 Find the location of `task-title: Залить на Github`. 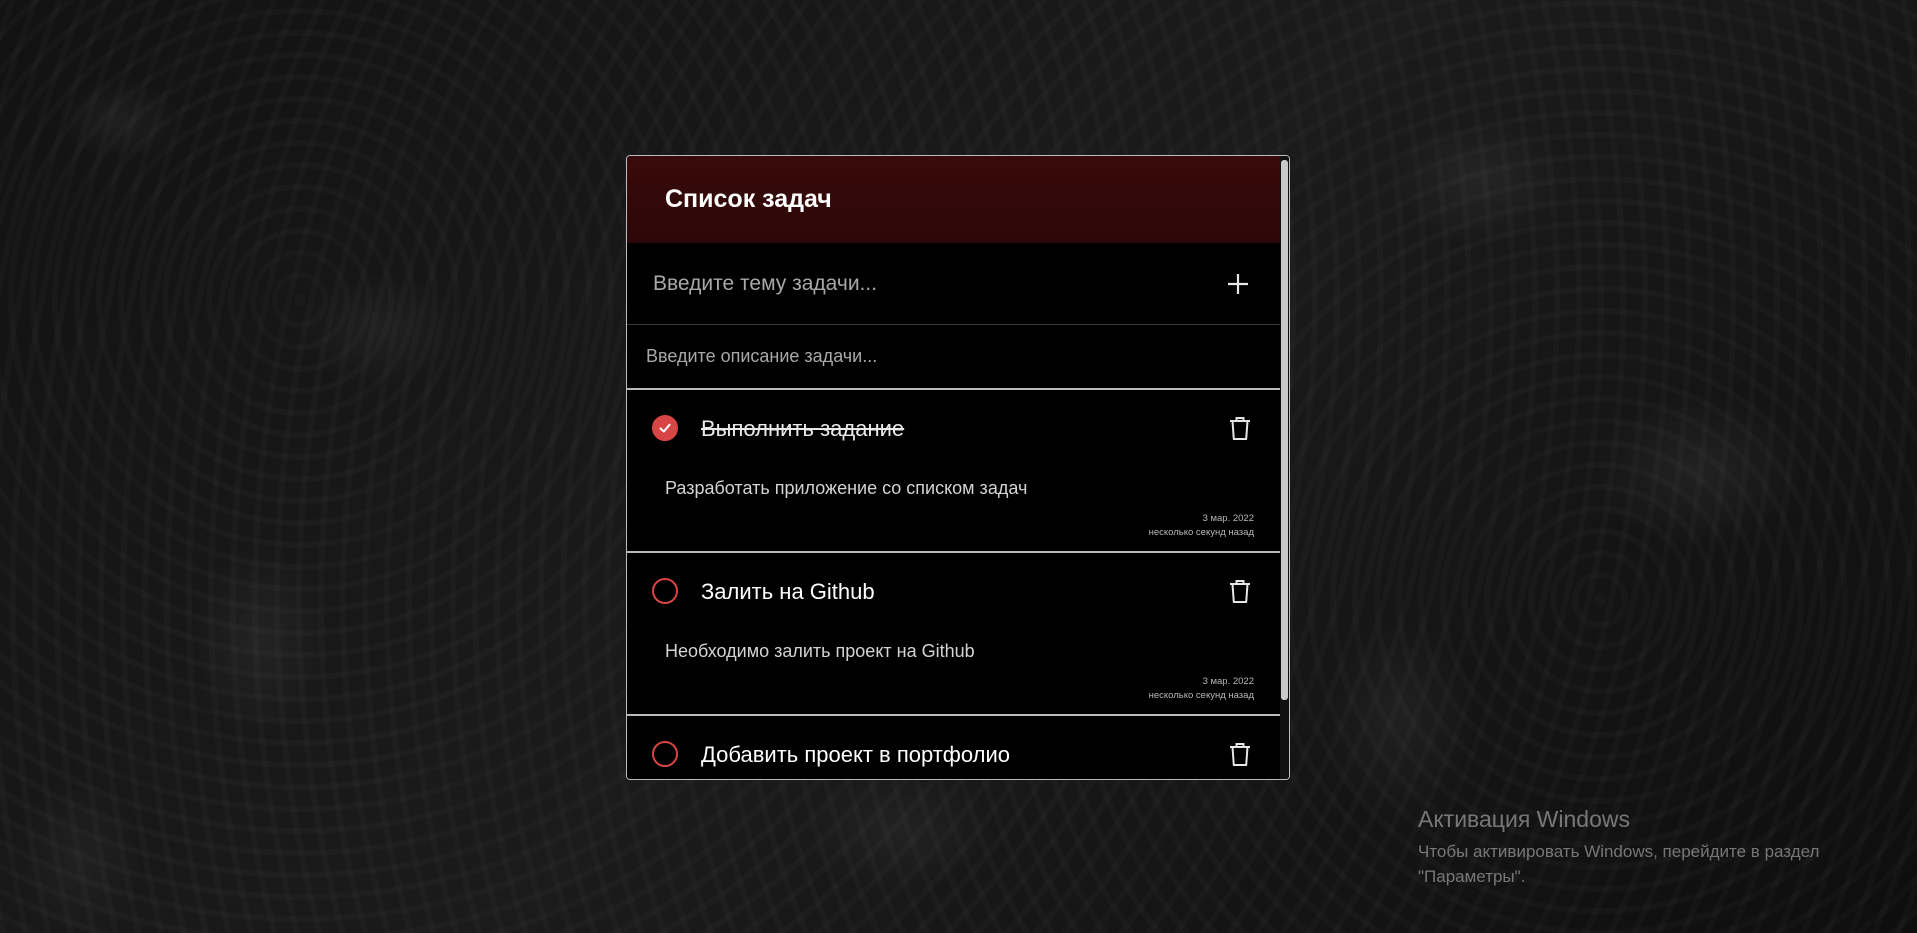

task-title: Залить на Github is located at coordinates (788, 591).